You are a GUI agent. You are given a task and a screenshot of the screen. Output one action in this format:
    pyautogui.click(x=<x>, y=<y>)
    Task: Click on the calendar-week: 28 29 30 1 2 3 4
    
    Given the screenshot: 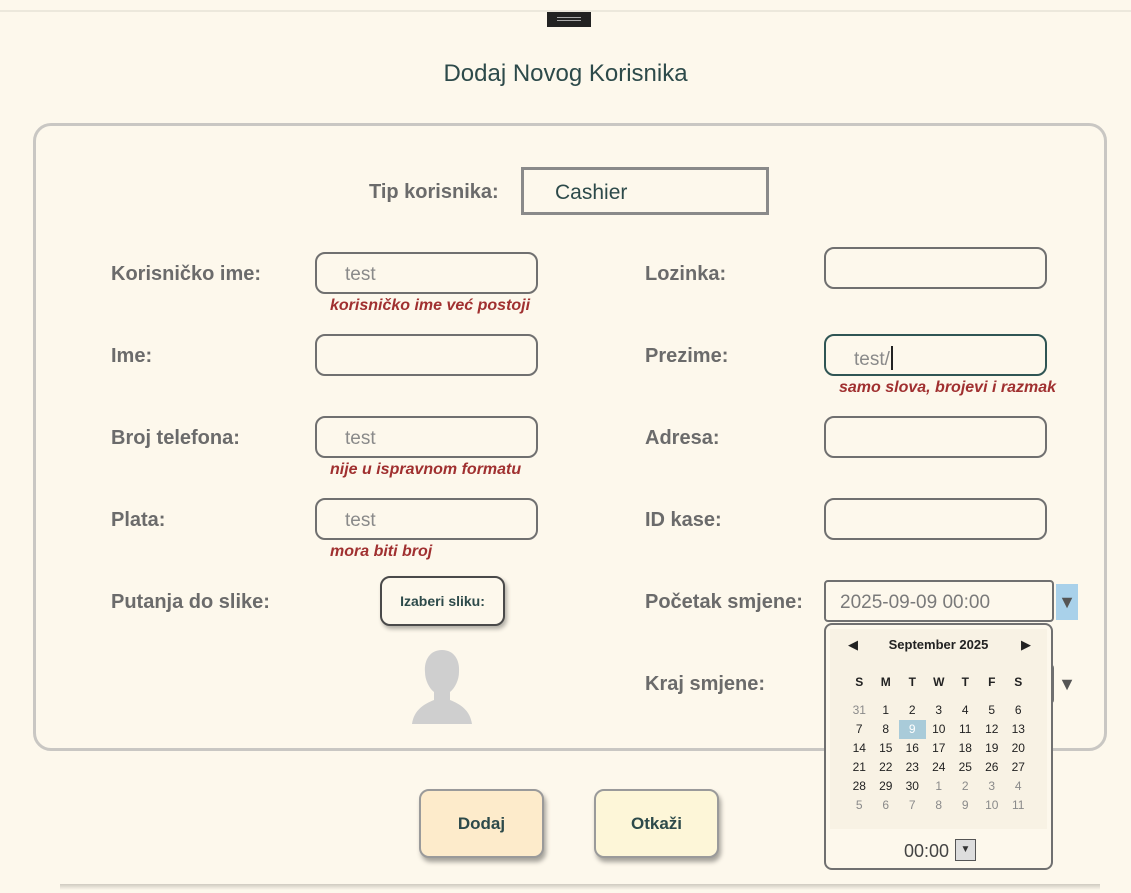 What is the action you would take?
    pyautogui.click(x=939, y=786)
    